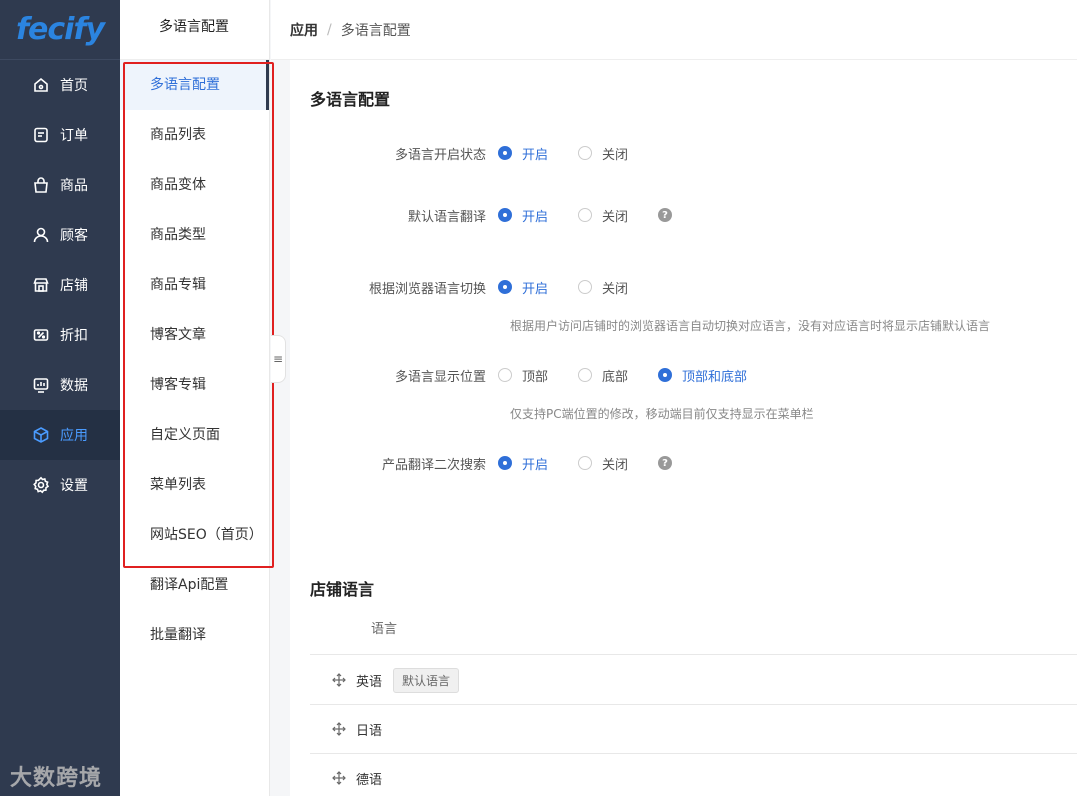 This screenshot has width=1077, height=796. Describe the element at coordinates (693, 729) in the screenshot. I see `table-row: 日语` at that location.